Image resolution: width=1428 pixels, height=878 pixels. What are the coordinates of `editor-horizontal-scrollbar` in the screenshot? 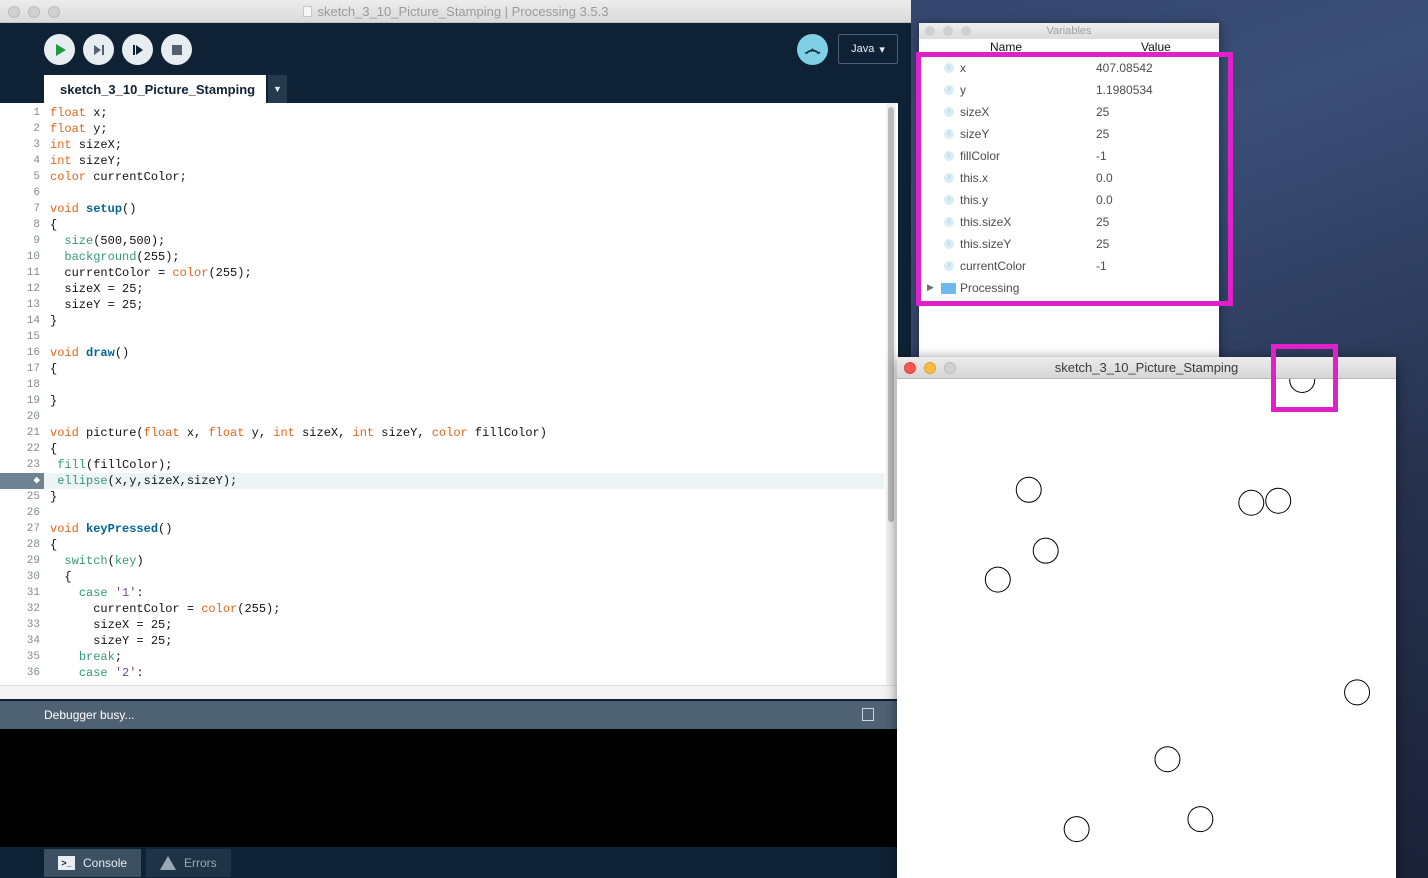 It's located at (449, 692).